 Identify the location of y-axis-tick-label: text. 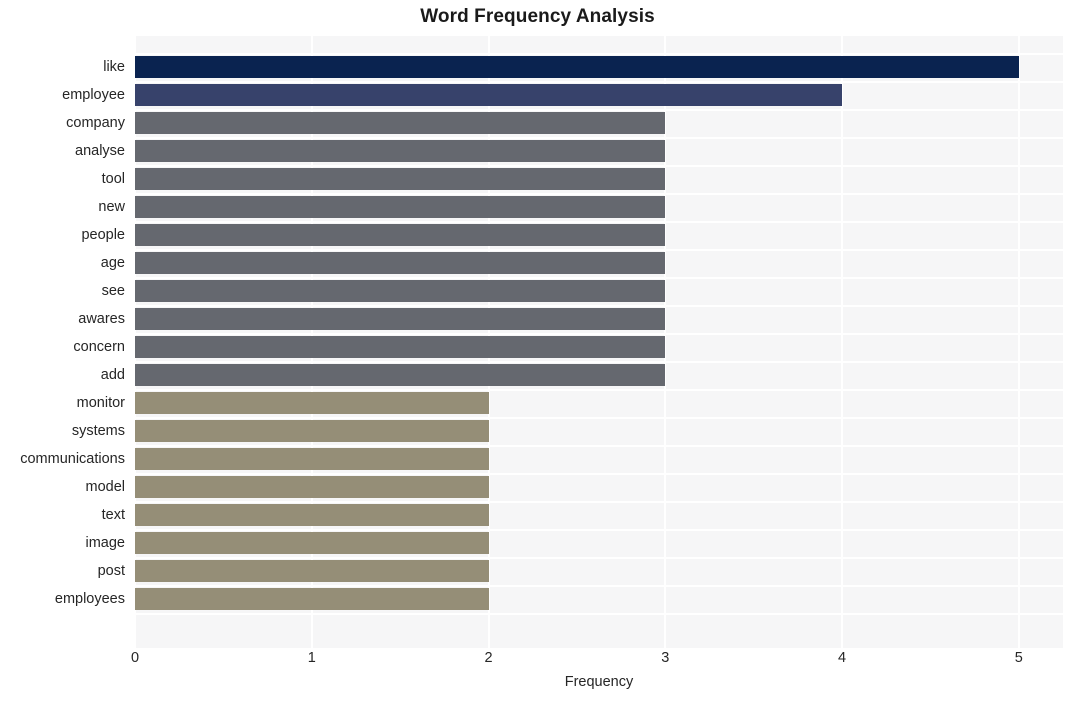
(113, 515).